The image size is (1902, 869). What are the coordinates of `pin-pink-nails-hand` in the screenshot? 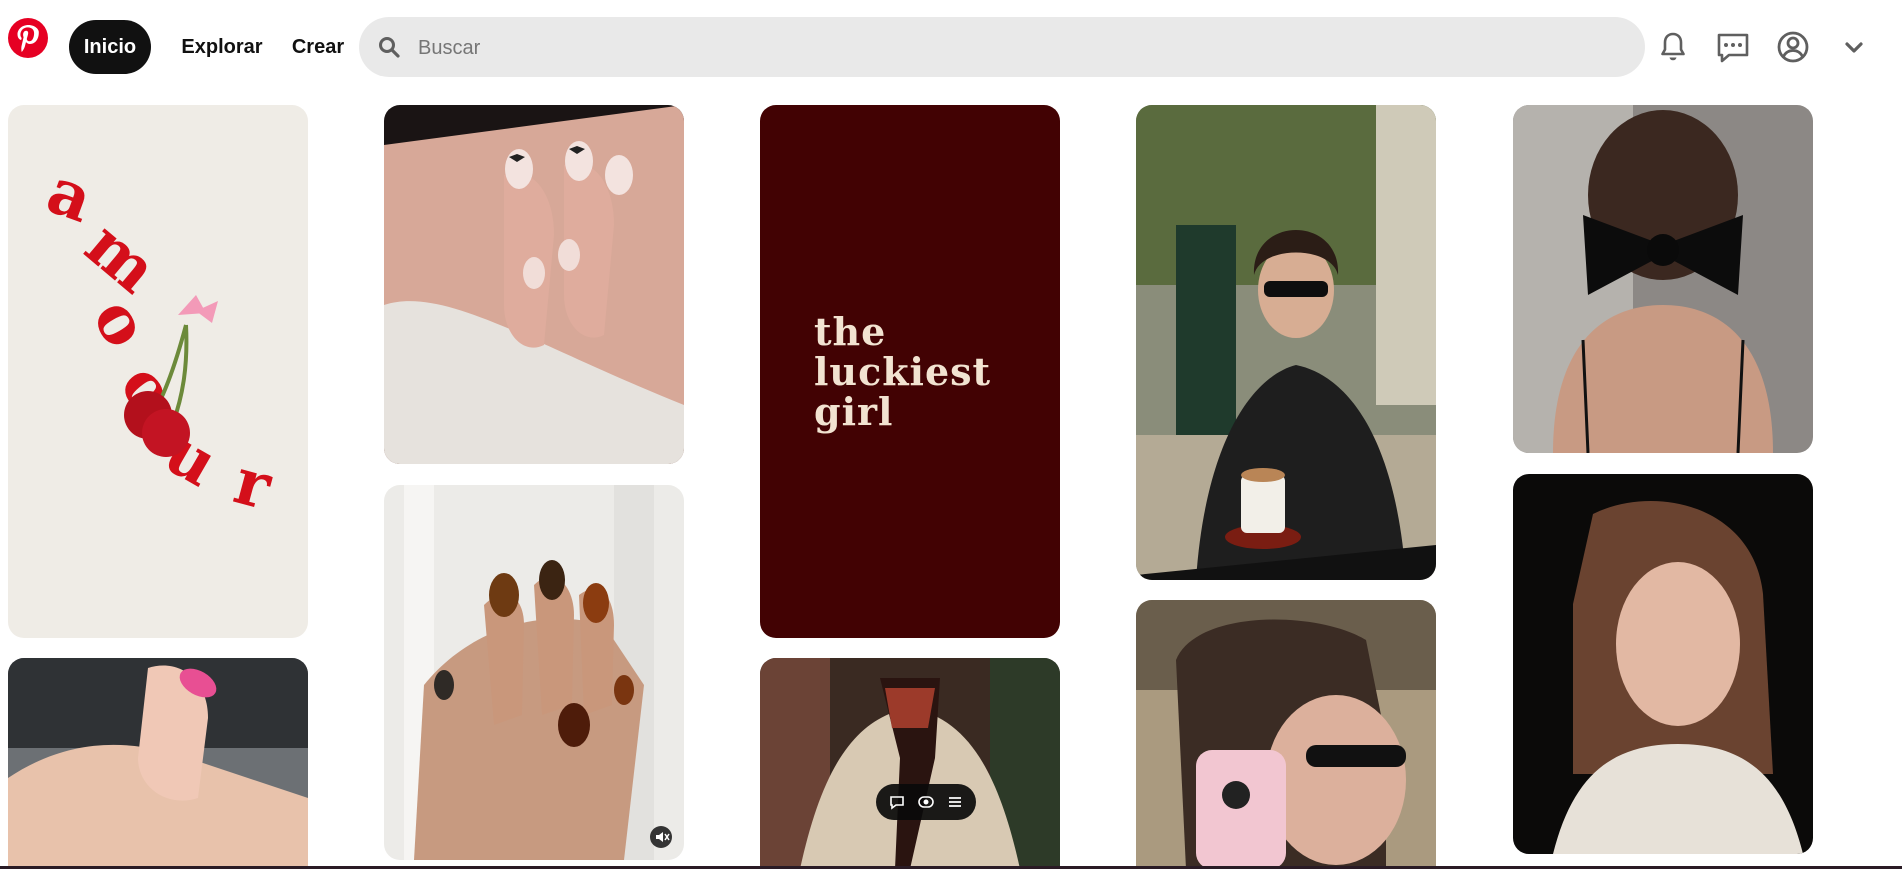 It's located at (158, 763).